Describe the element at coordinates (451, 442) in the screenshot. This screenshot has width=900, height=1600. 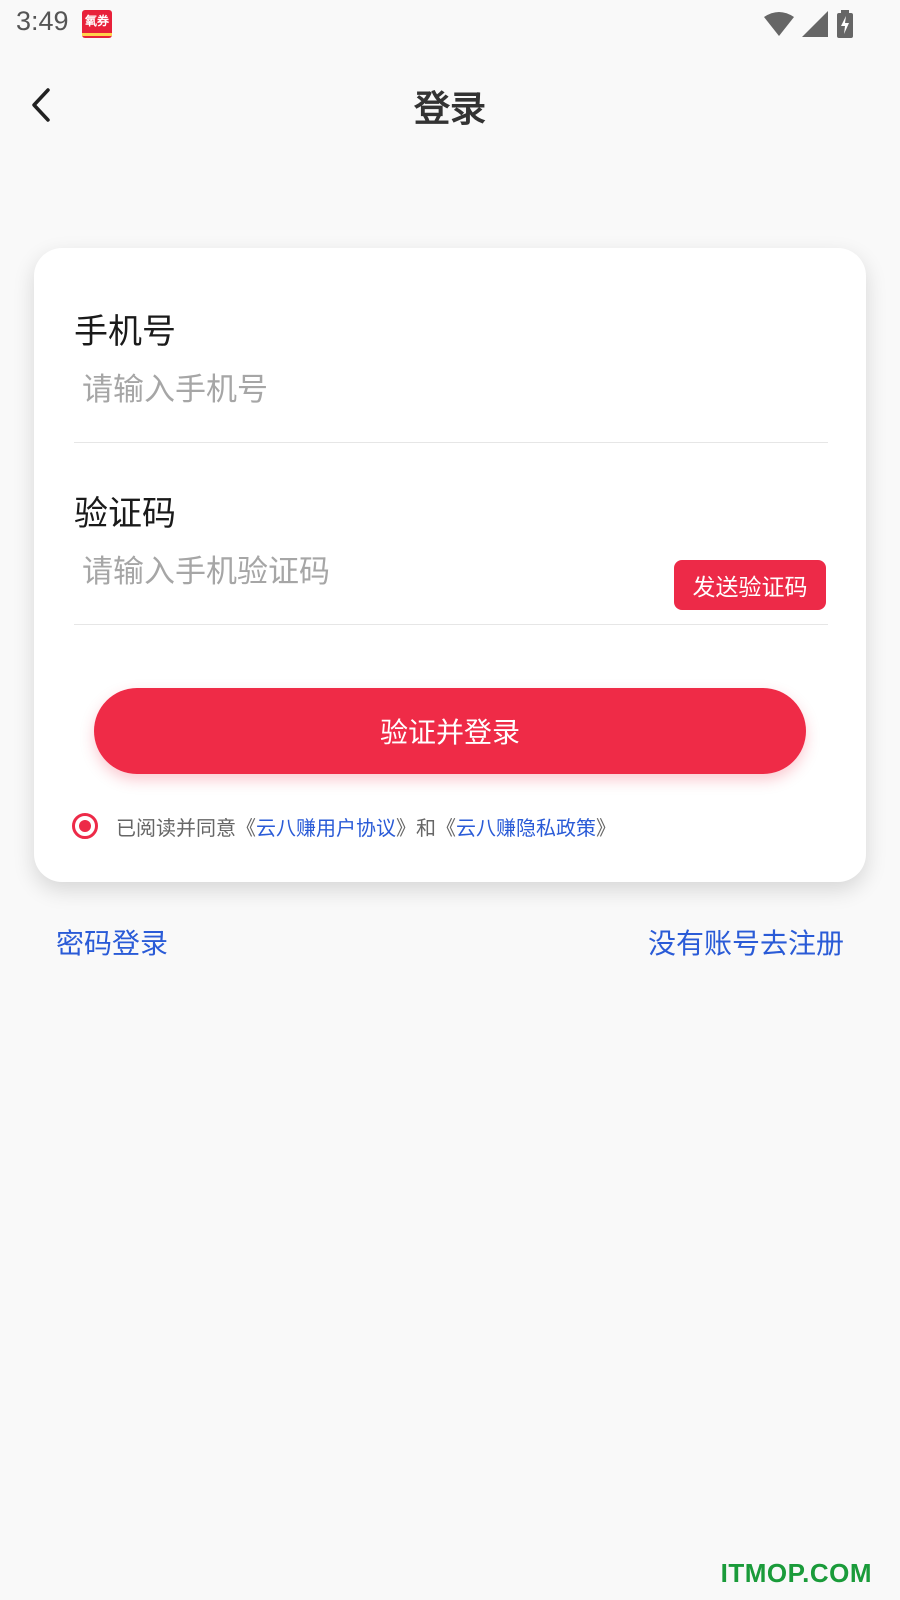
I see `phone-divider` at that location.